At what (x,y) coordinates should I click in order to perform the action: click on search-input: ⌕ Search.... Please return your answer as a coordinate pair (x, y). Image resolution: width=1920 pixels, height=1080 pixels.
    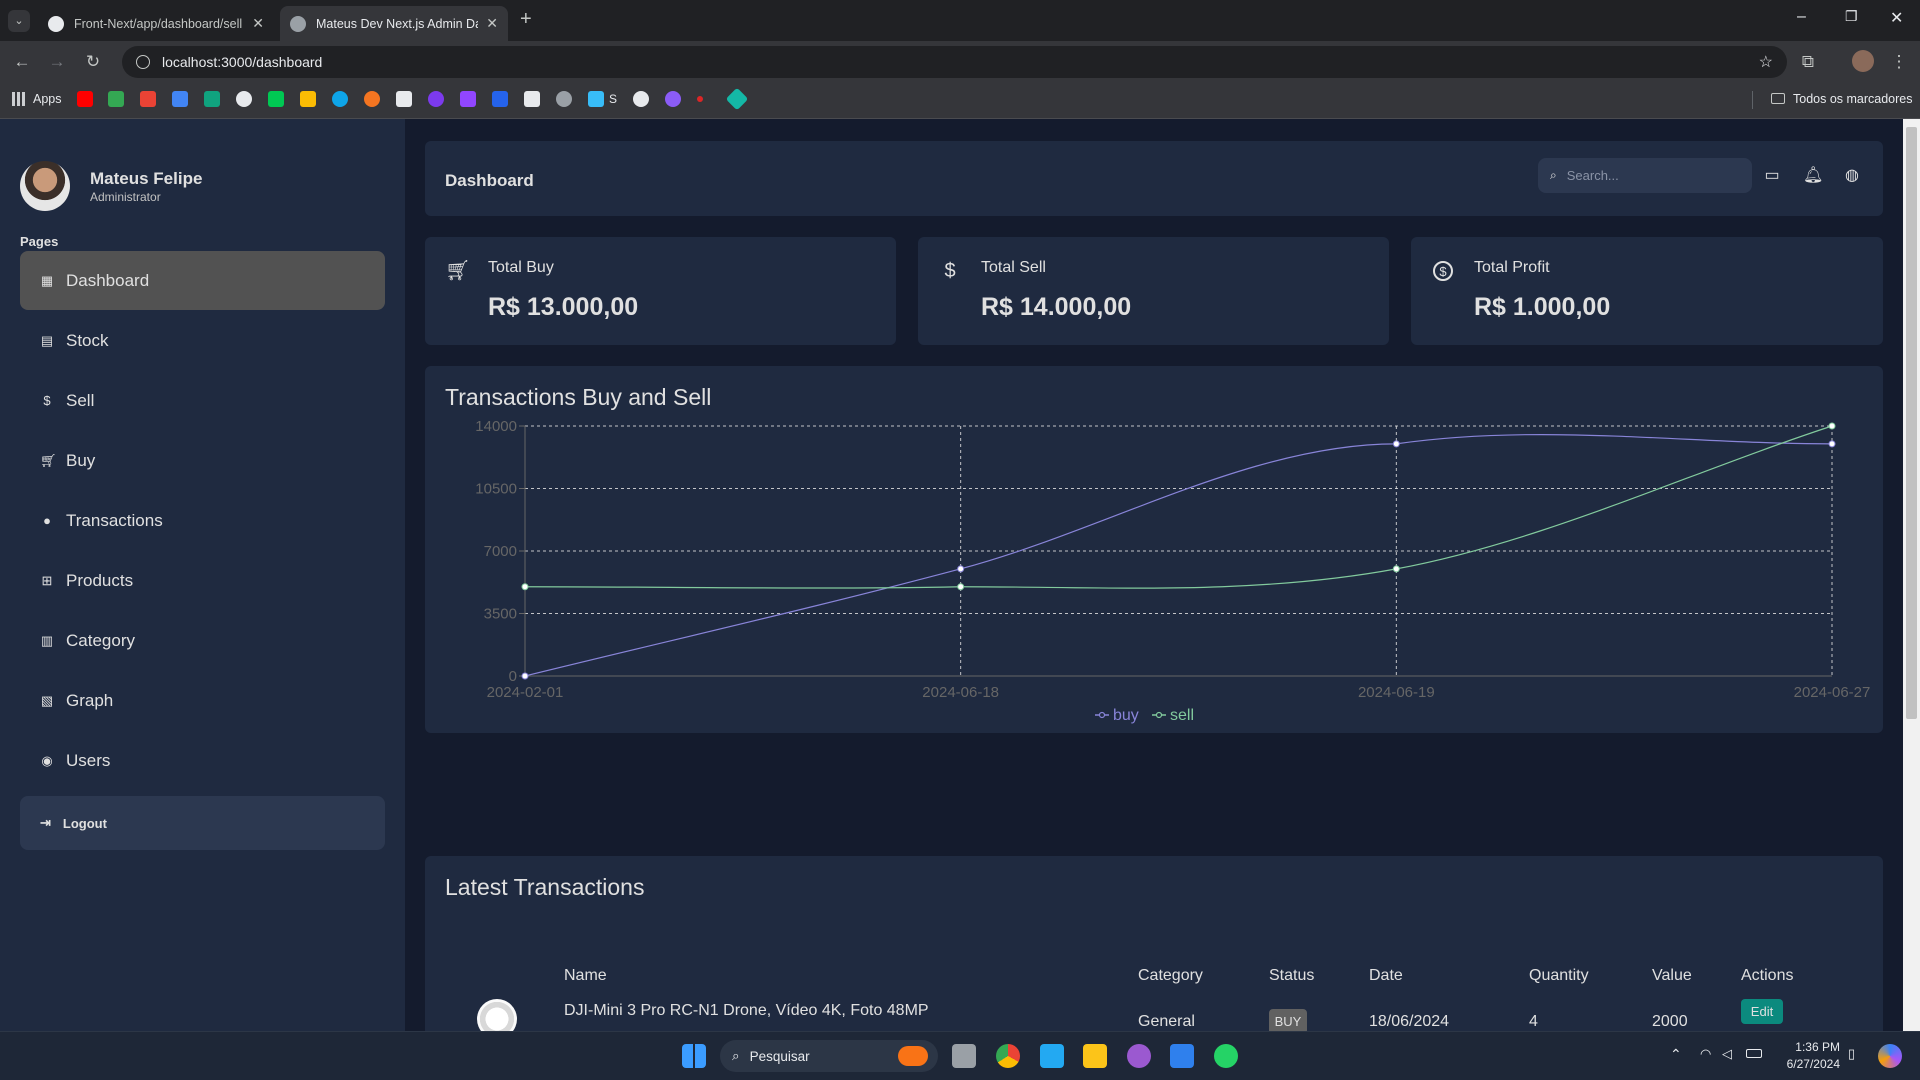
    Looking at the image, I should click on (1645, 175).